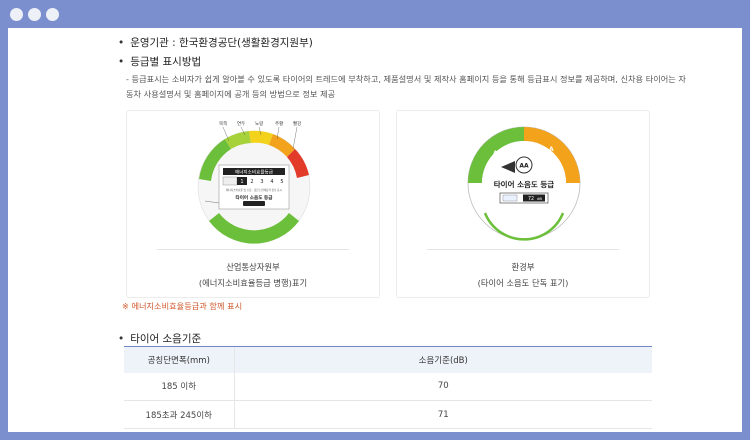  What do you see at coordinates (442, 359) in the screenshot?
I see `header-noise: 소음기준(dB)` at bounding box center [442, 359].